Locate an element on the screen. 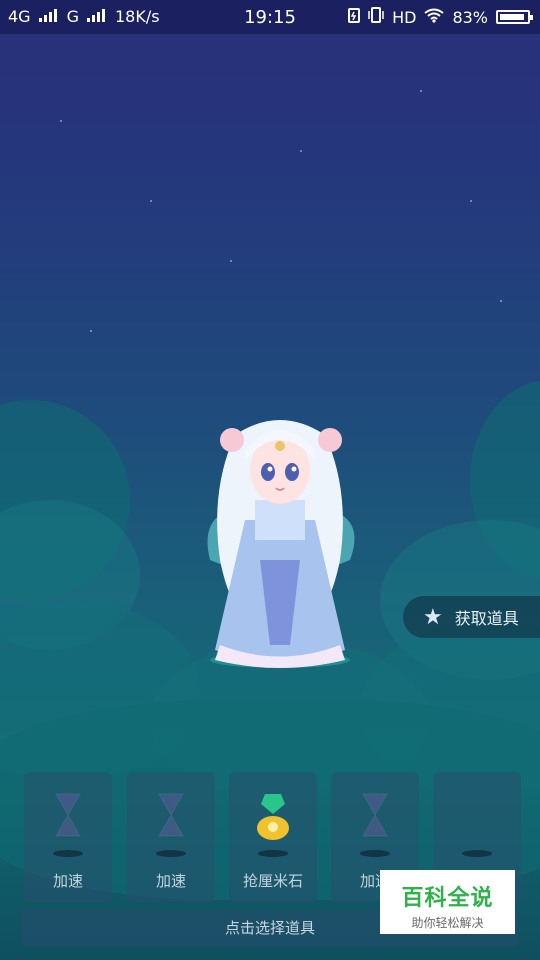 Image resolution: width=540 pixels, height=960 pixels. item-slot-1: 加速 is located at coordinates (68, 837).